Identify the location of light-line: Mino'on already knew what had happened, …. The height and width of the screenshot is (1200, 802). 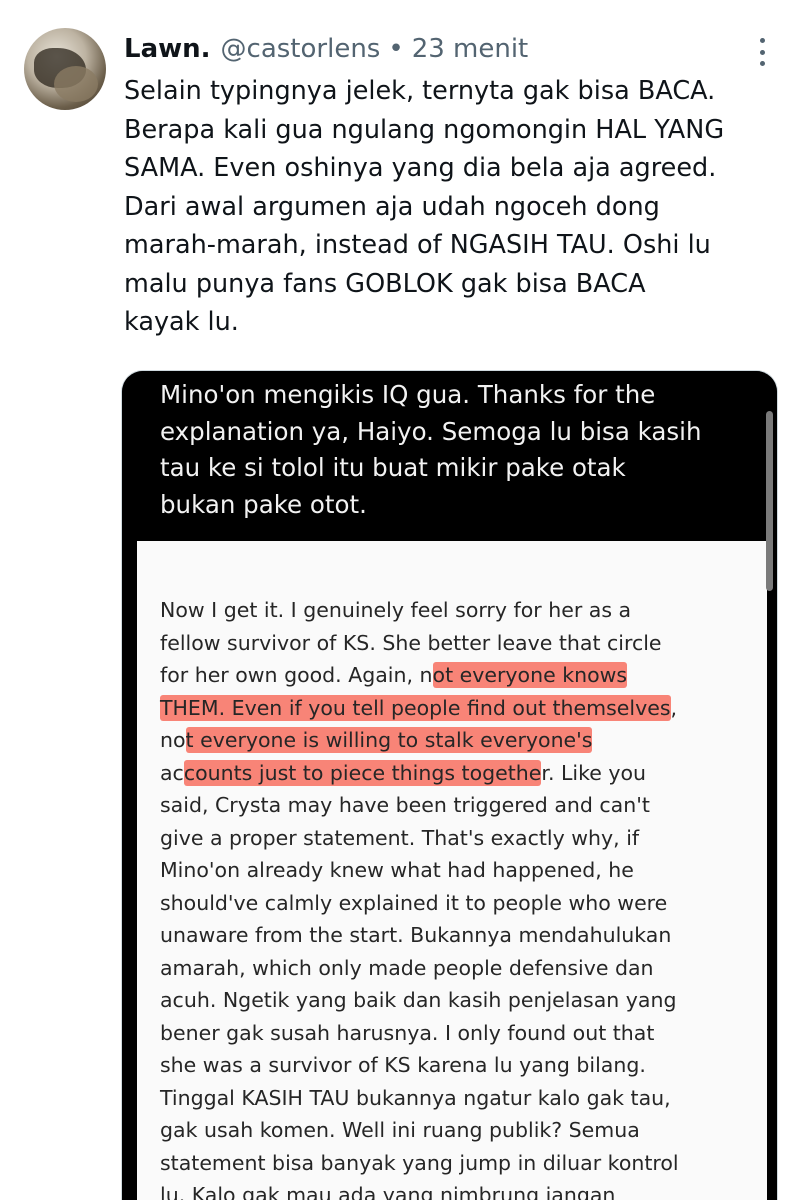
(455, 870).